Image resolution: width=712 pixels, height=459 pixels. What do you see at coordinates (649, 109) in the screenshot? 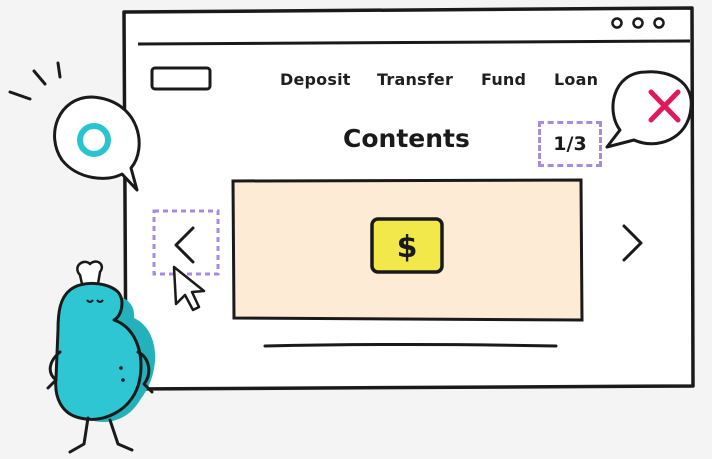
I see `speech-bubble-right` at bounding box center [649, 109].